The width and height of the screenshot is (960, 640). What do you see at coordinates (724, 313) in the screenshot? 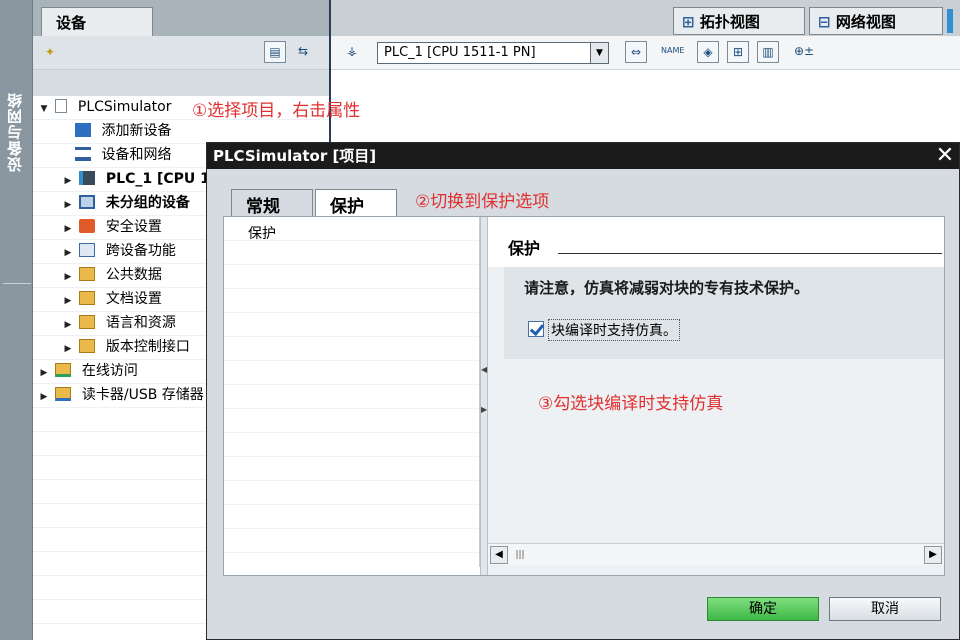
I see `protection-options: 请注意，仿真将减弱对块的专有技术保护。 块编译时支持仿真。` at bounding box center [724, 313].